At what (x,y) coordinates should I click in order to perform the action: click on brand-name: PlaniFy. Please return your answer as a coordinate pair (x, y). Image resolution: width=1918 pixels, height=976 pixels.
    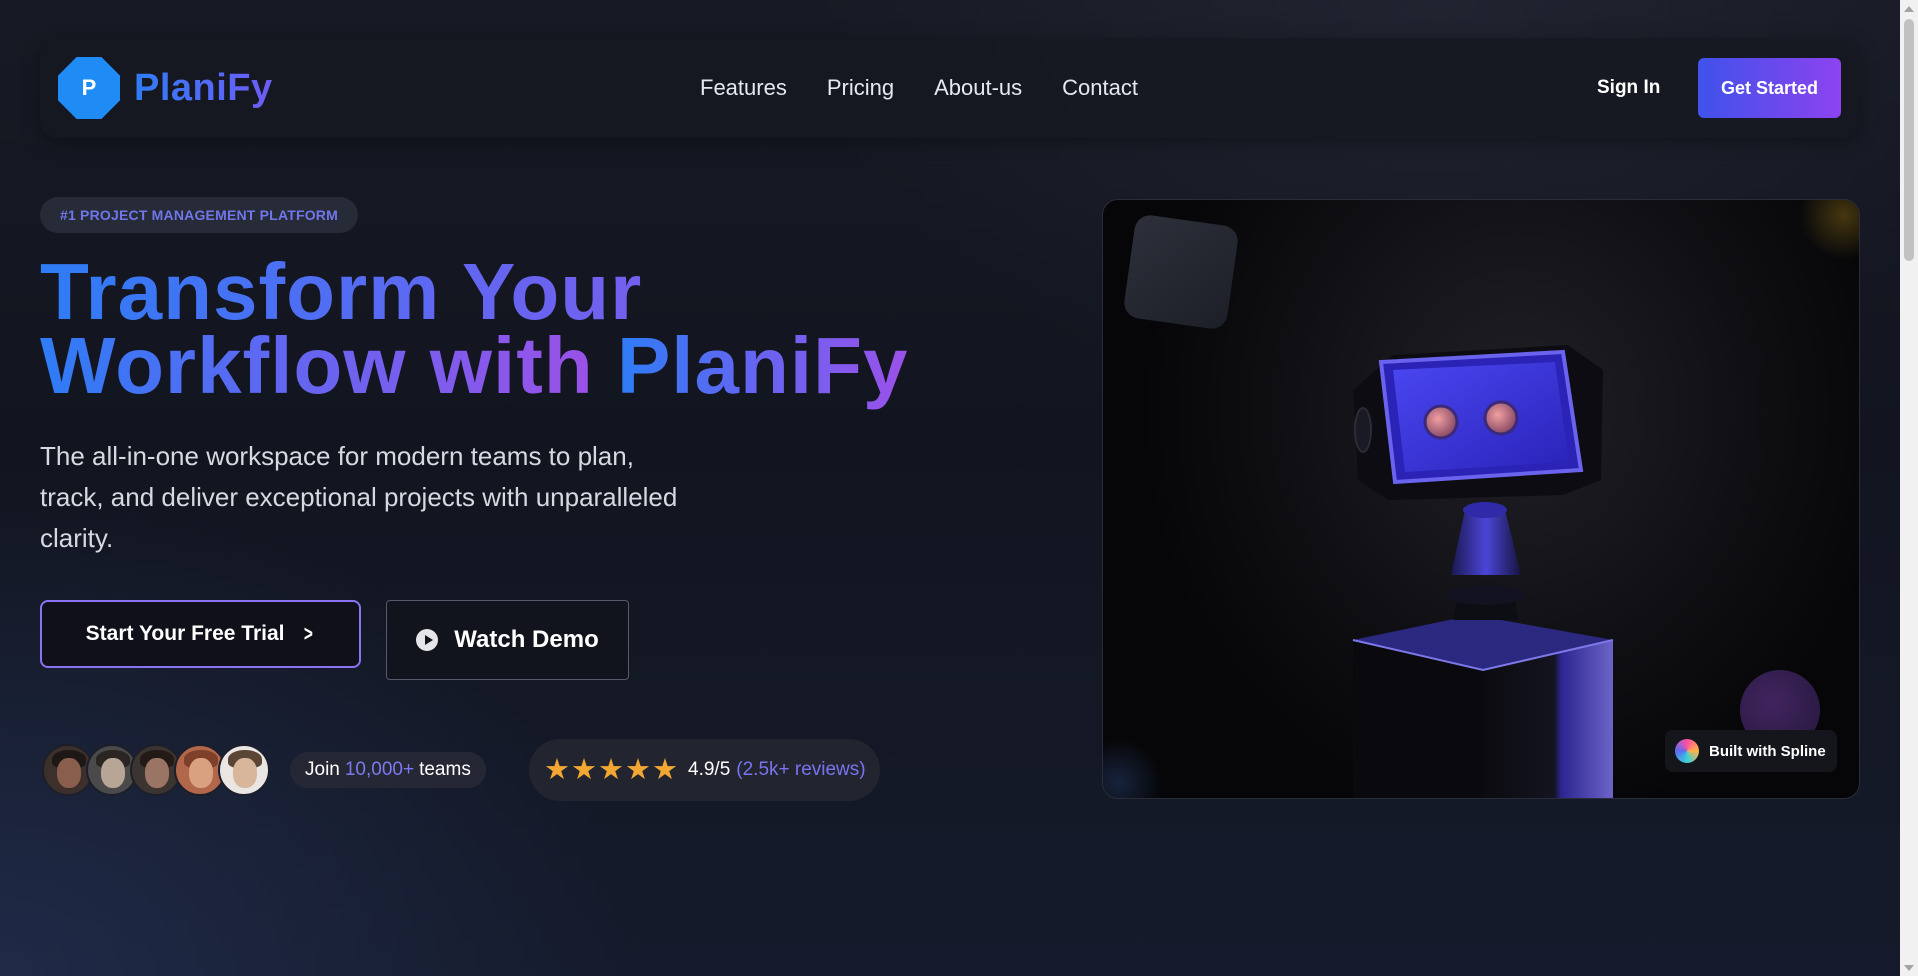
    Looking at the image, I should click on (203, 87).